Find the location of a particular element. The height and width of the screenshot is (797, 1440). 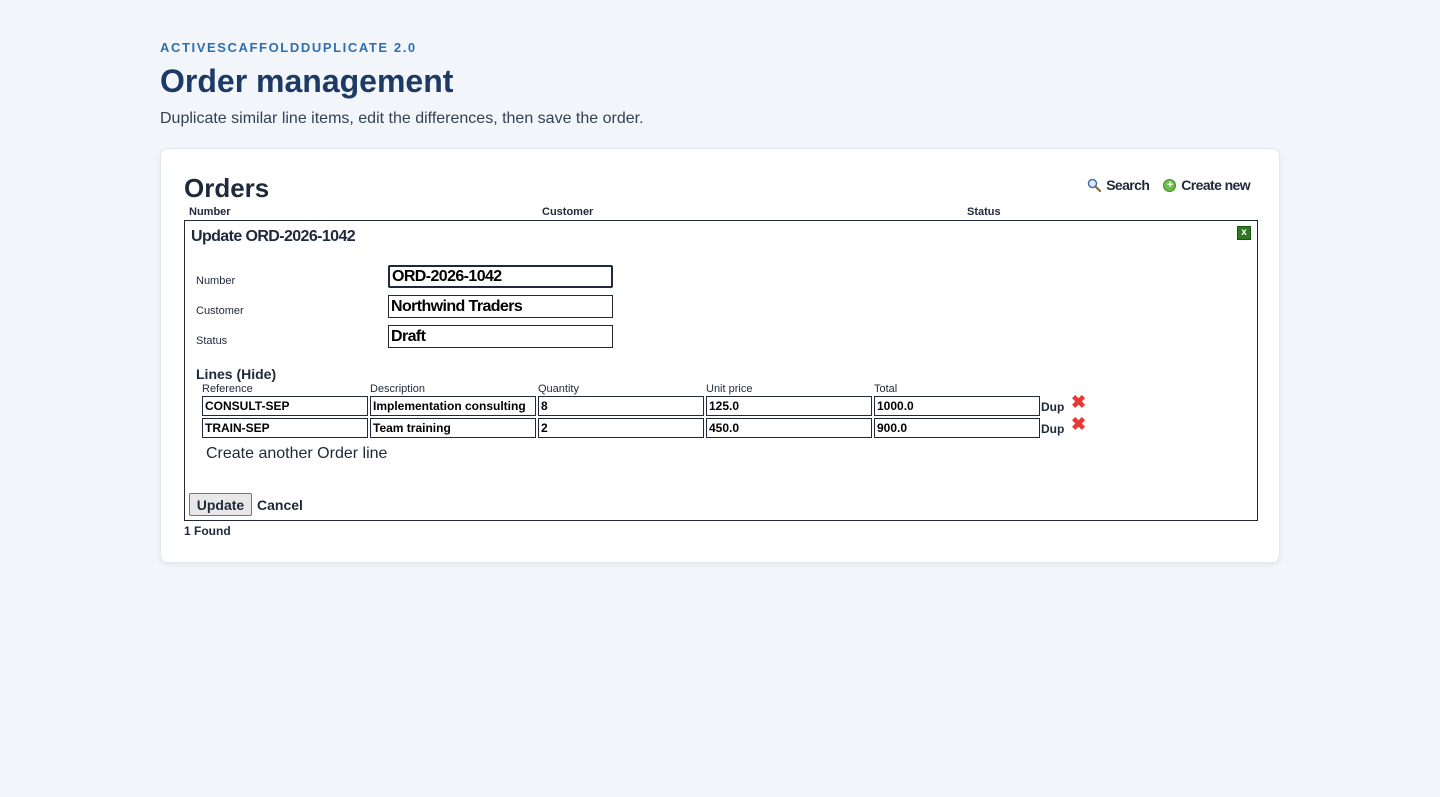

line-header-description: Description is located at coordinates (398, 389).